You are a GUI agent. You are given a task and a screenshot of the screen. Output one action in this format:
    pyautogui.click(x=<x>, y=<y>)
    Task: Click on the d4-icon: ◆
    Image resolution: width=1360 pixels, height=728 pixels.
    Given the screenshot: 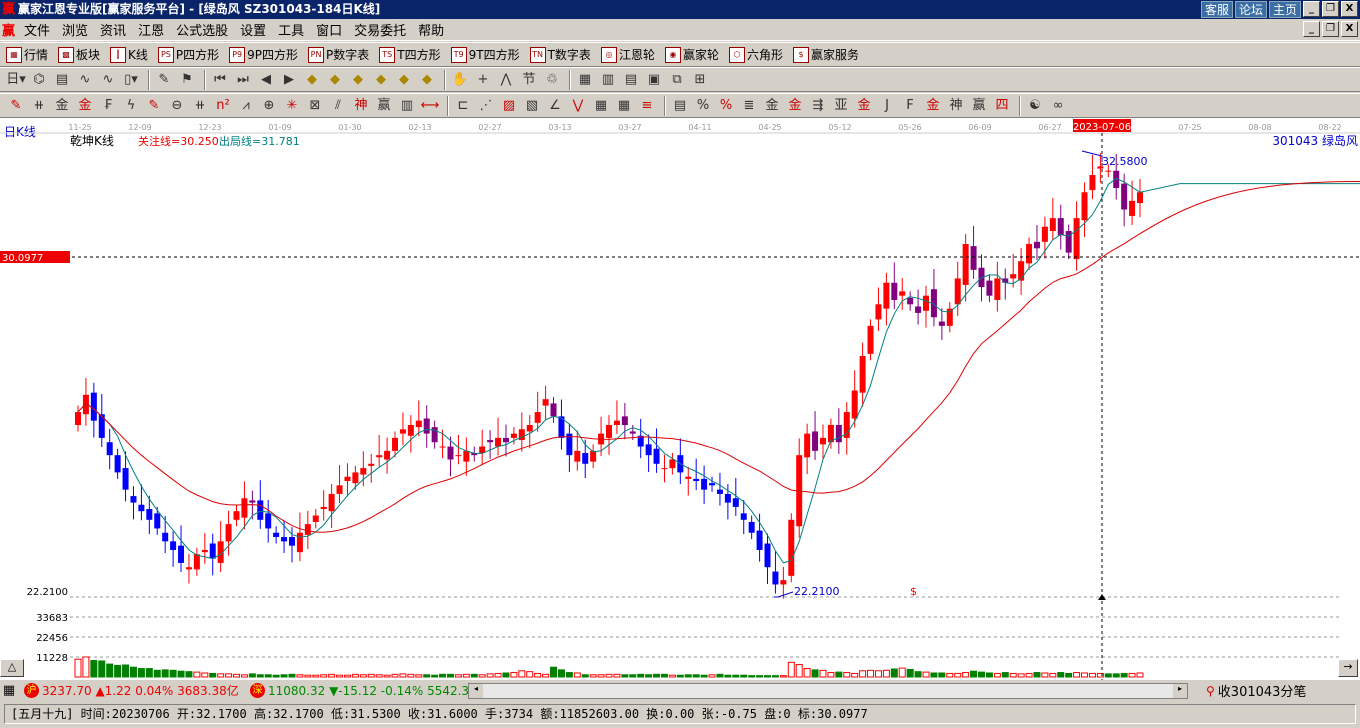 What is the action you would take?
    pyautogui.click(x=381, y=80)
    